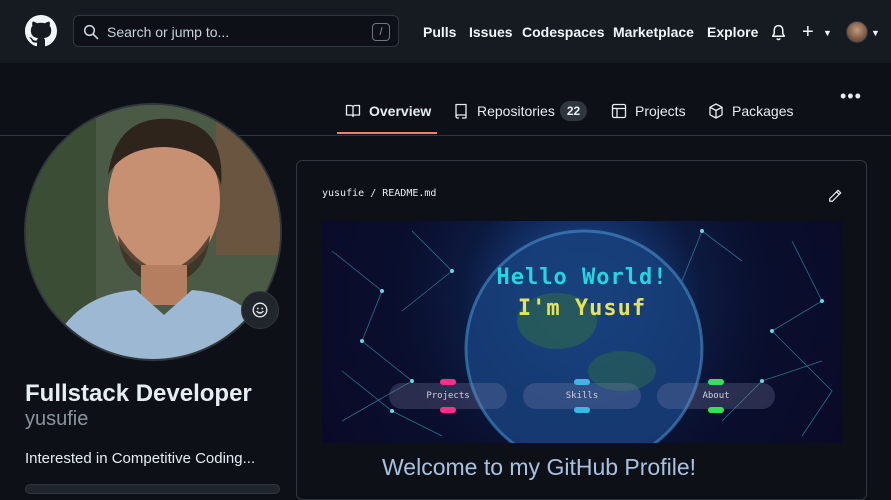 The image size is (891, 500). I want to click on nav-issues: Issues, so click(491, 32).